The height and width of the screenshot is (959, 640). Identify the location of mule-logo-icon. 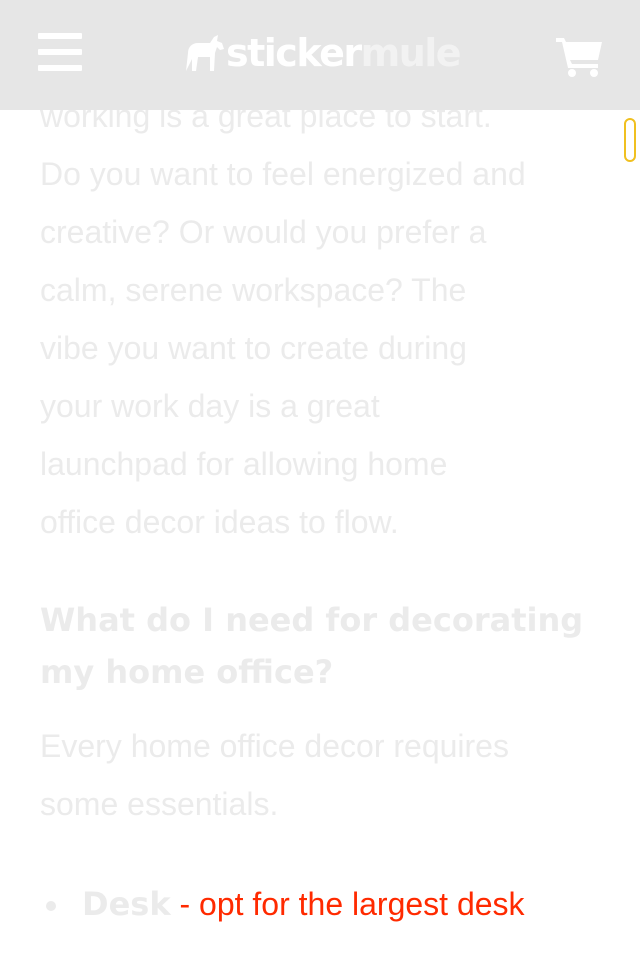
(205, 53).